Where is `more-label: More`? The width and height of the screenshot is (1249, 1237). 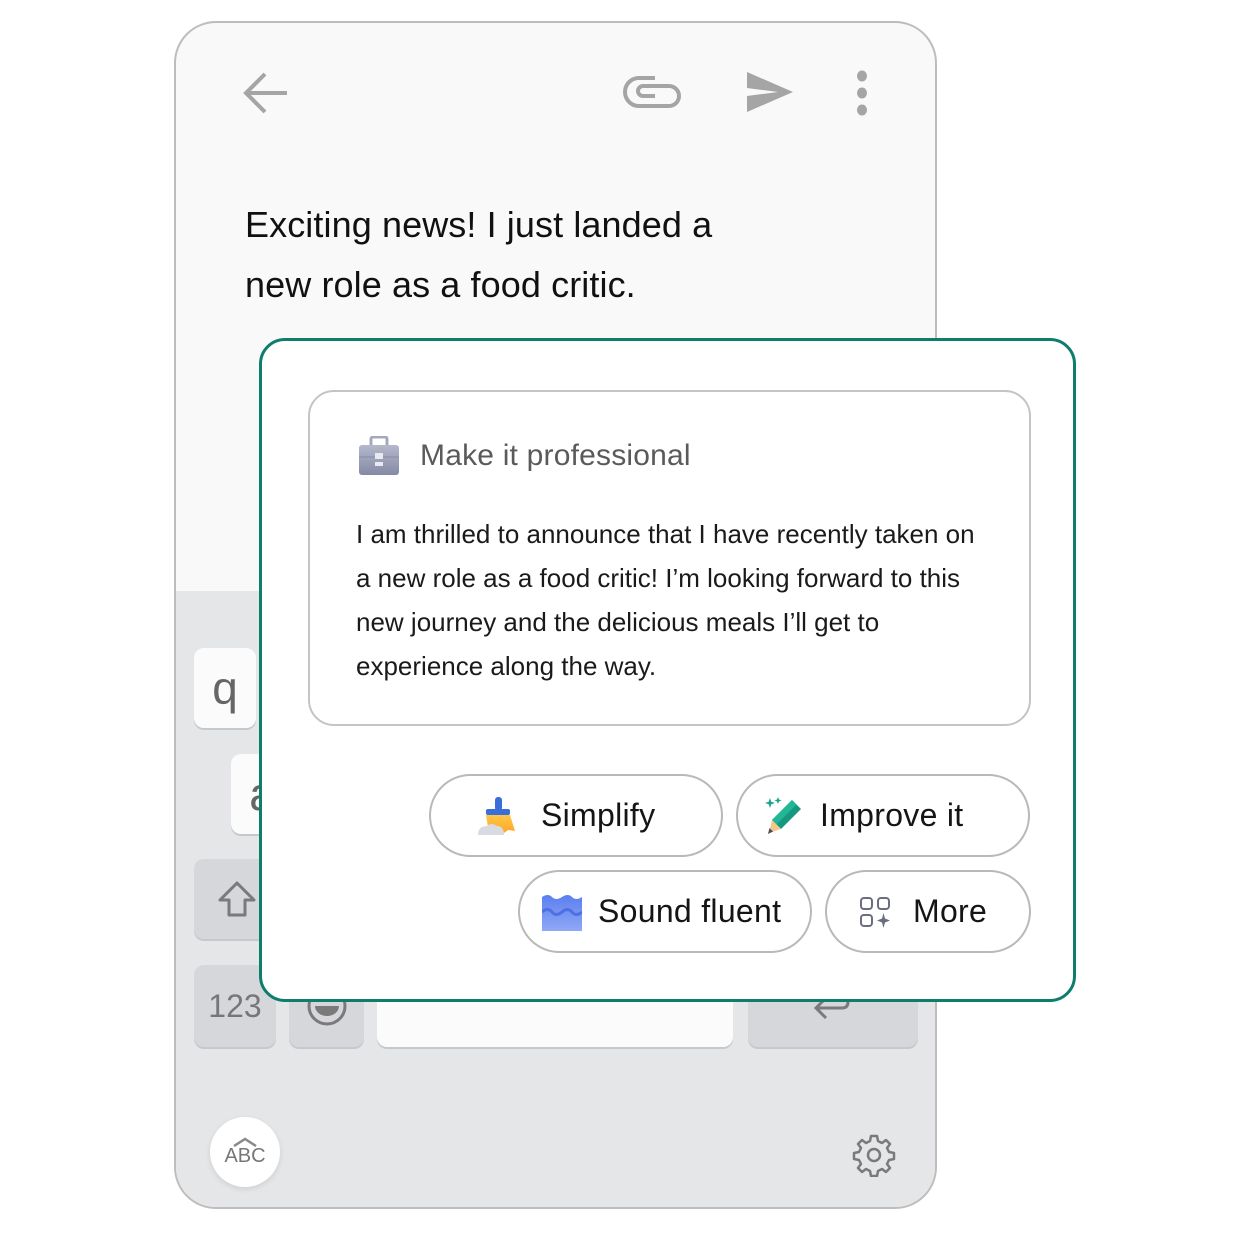
more-label: More is located at coordinates (950, 911).